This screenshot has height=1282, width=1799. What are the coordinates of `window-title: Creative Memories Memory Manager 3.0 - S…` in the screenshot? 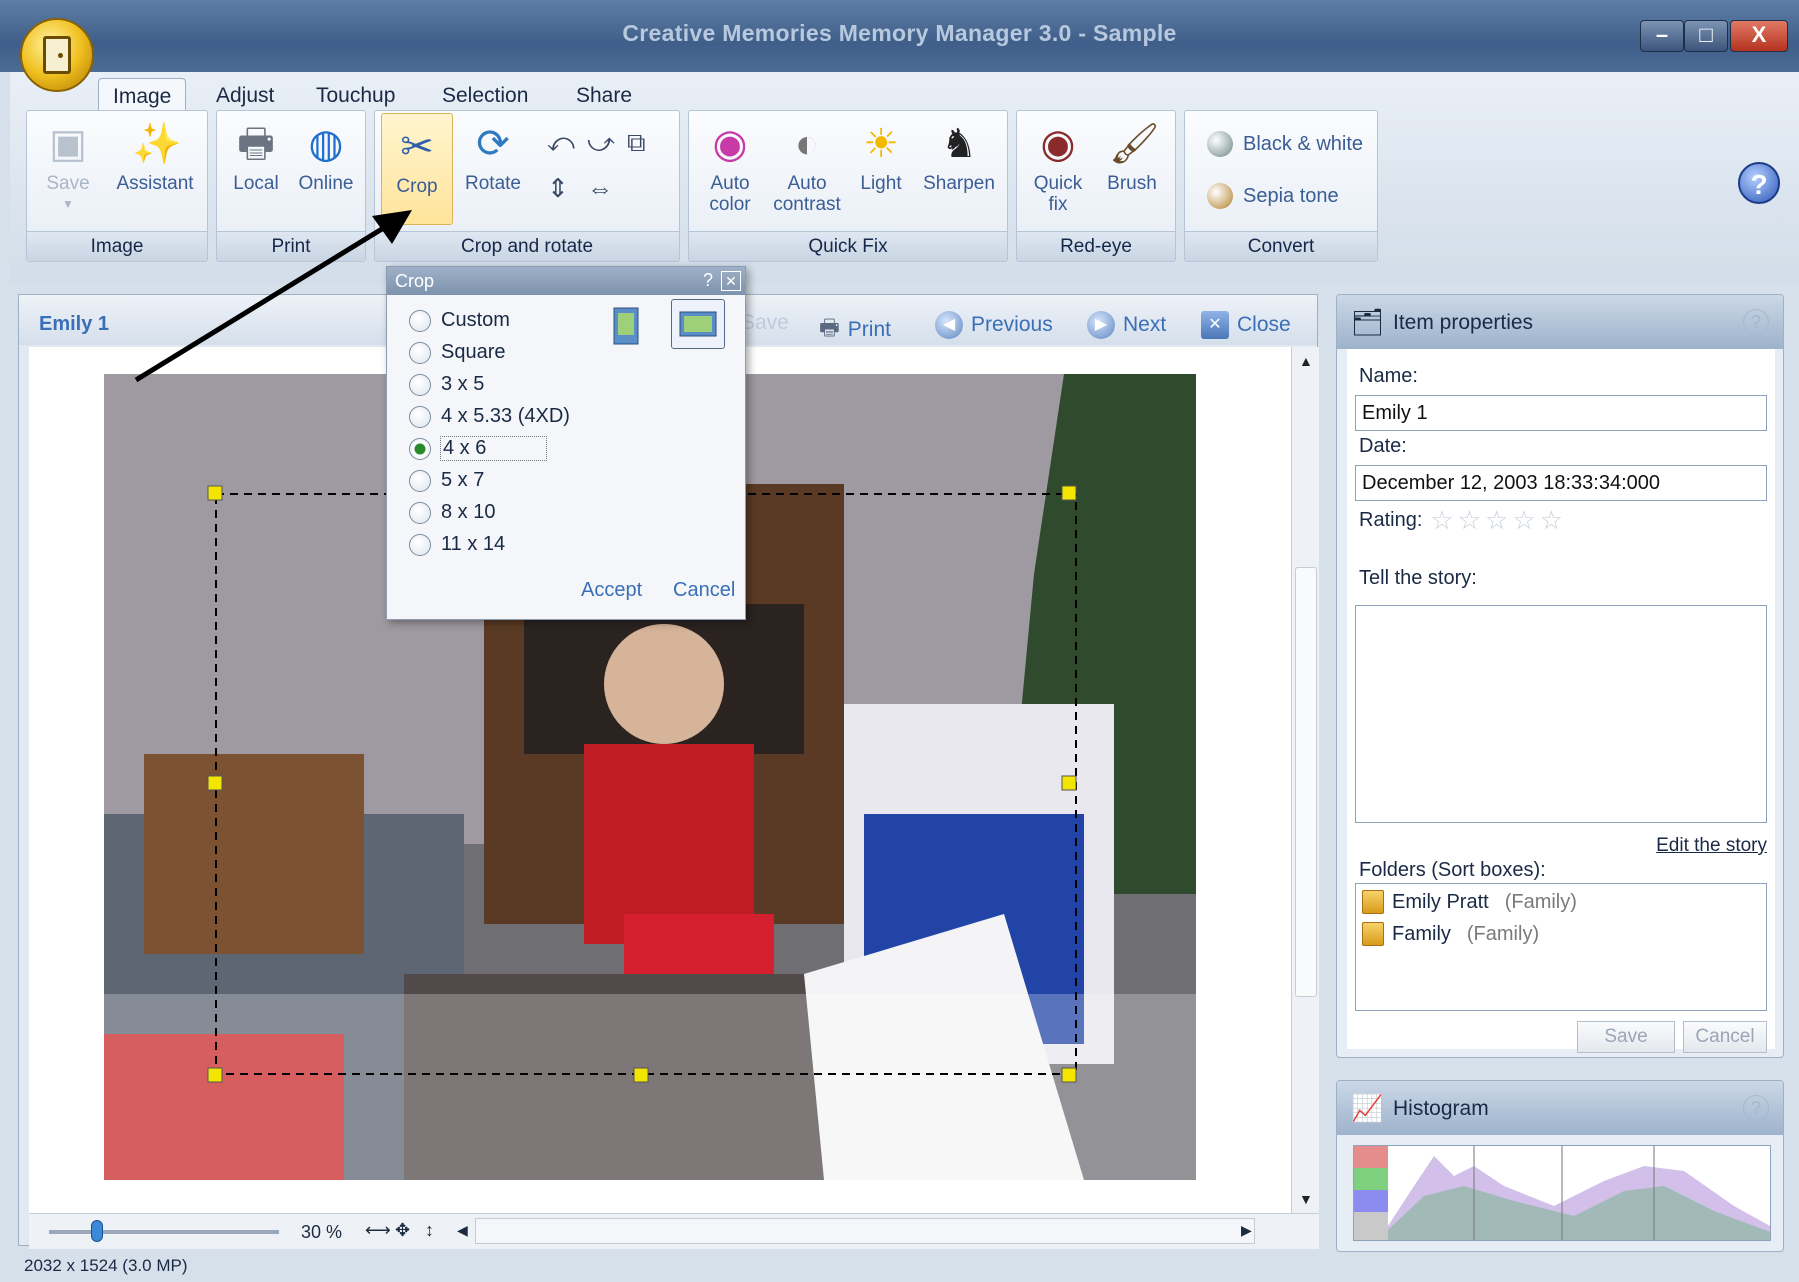 It's located at (899, 33).